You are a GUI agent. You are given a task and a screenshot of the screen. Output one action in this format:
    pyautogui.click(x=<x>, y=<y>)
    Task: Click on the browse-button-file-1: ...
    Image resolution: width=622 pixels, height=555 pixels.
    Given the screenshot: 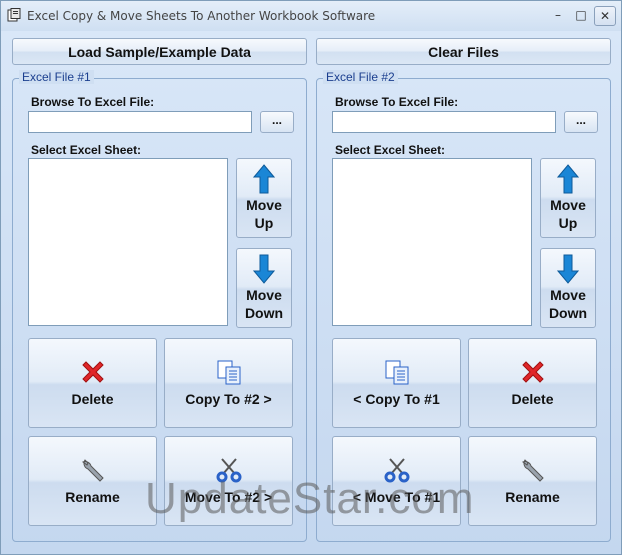 What is the action you would take?
    pyautogui.click(x=277, y=122)
    